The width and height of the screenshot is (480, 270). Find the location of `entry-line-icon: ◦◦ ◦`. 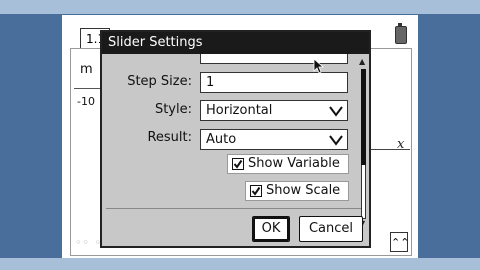

entry-line-icon: ◦◦ ◦ is located at coordinates (88, 242).